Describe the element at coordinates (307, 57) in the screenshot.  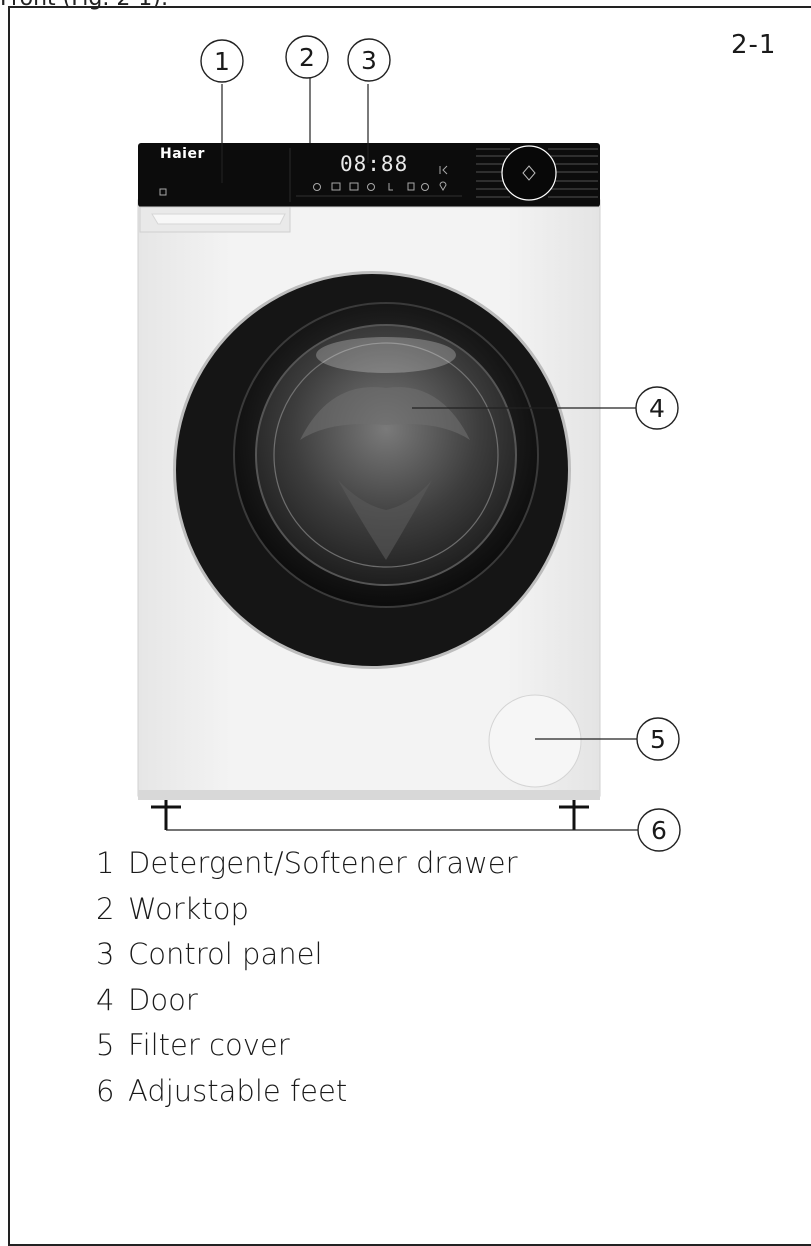
I see `callout-2: 2` at that location.